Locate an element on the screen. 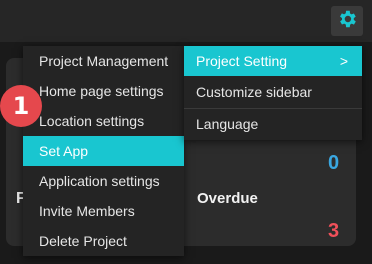  menu-item-project-management: Project Management is located at coordinates (103, 61).